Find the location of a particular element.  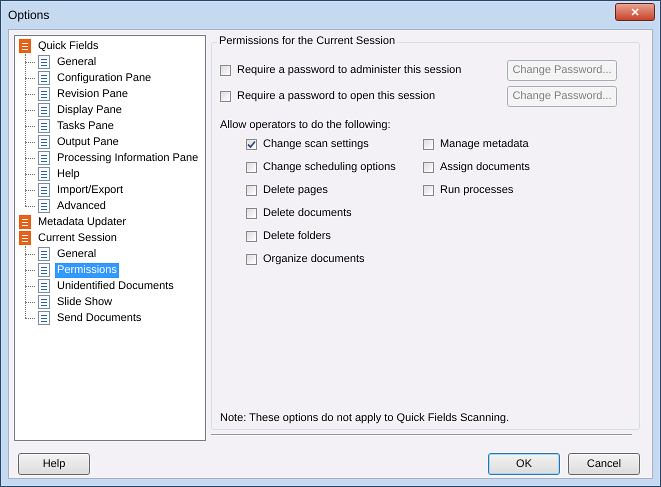

checkbox-label: Organize documents is located at coordinates (313, 259).